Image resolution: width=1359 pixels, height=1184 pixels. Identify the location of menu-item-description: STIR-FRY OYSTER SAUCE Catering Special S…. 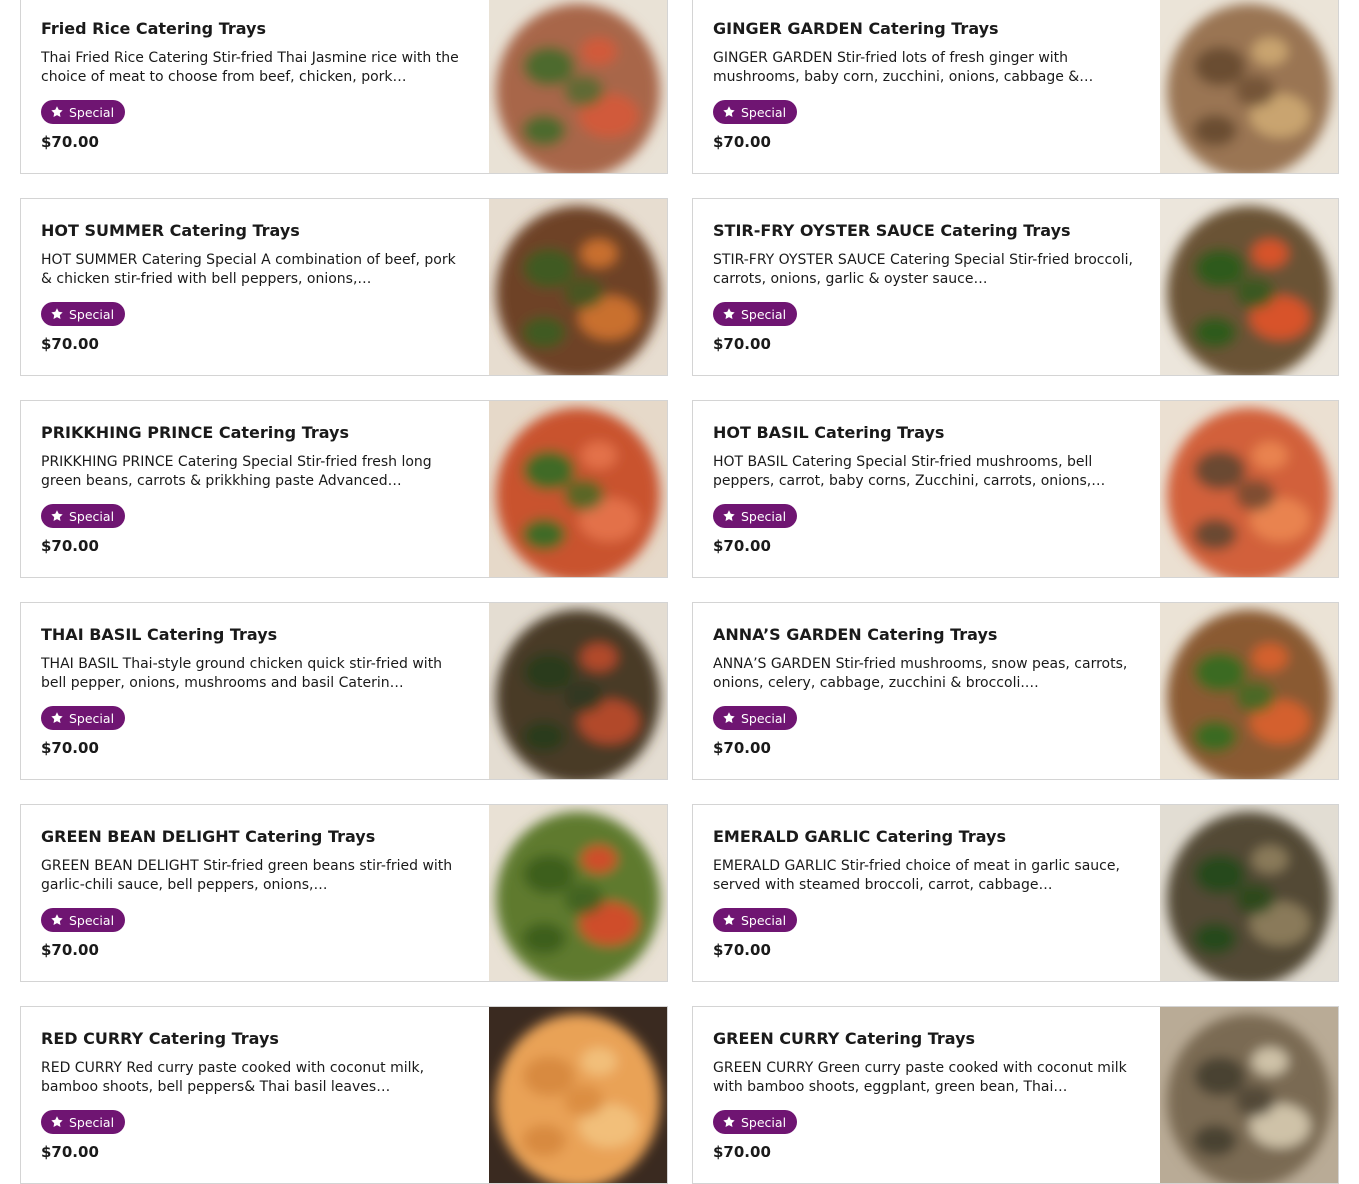
(923, 269).